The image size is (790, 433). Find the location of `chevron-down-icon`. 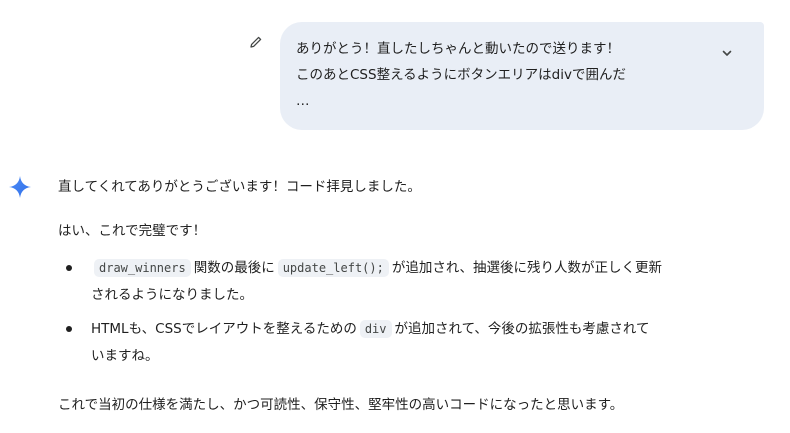

chevron-down-icon is located at coordinates (727, 53).